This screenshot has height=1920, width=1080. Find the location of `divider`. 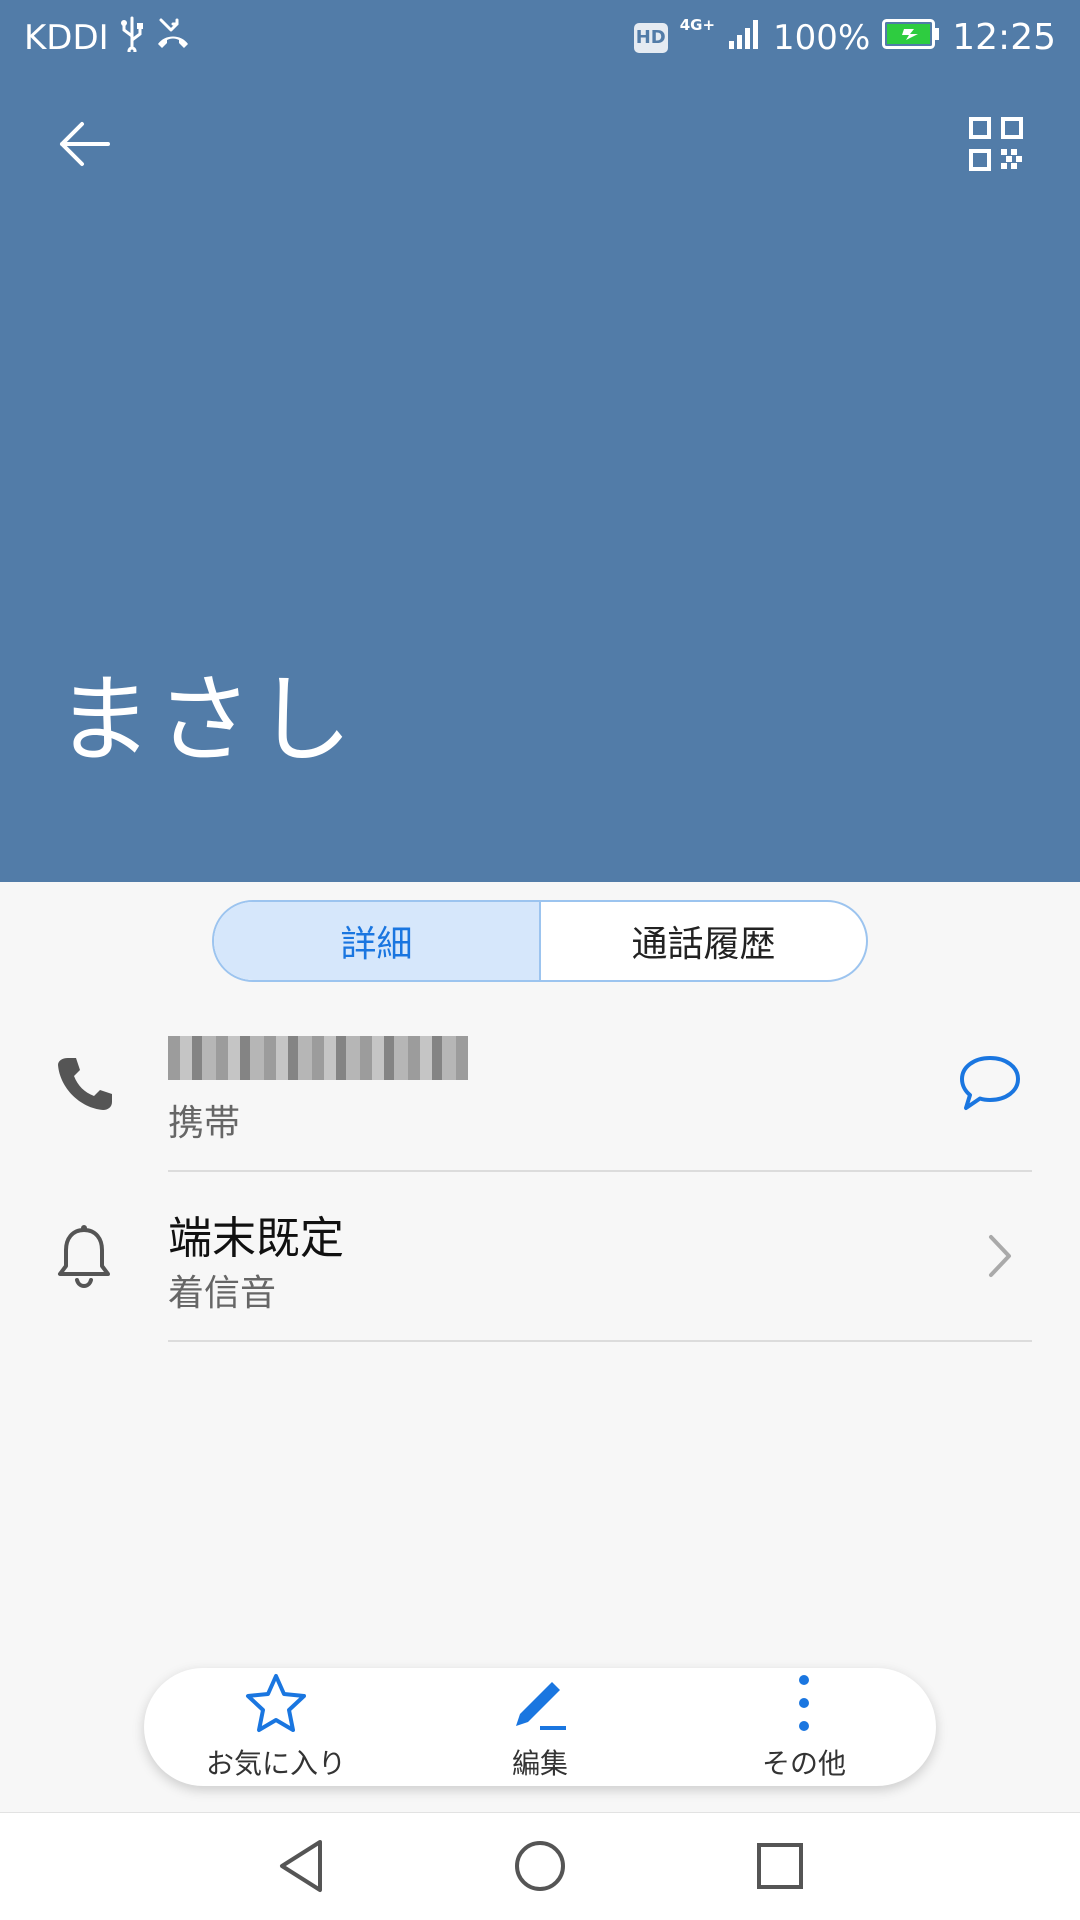

divider is located at coordinates (600, 1341).